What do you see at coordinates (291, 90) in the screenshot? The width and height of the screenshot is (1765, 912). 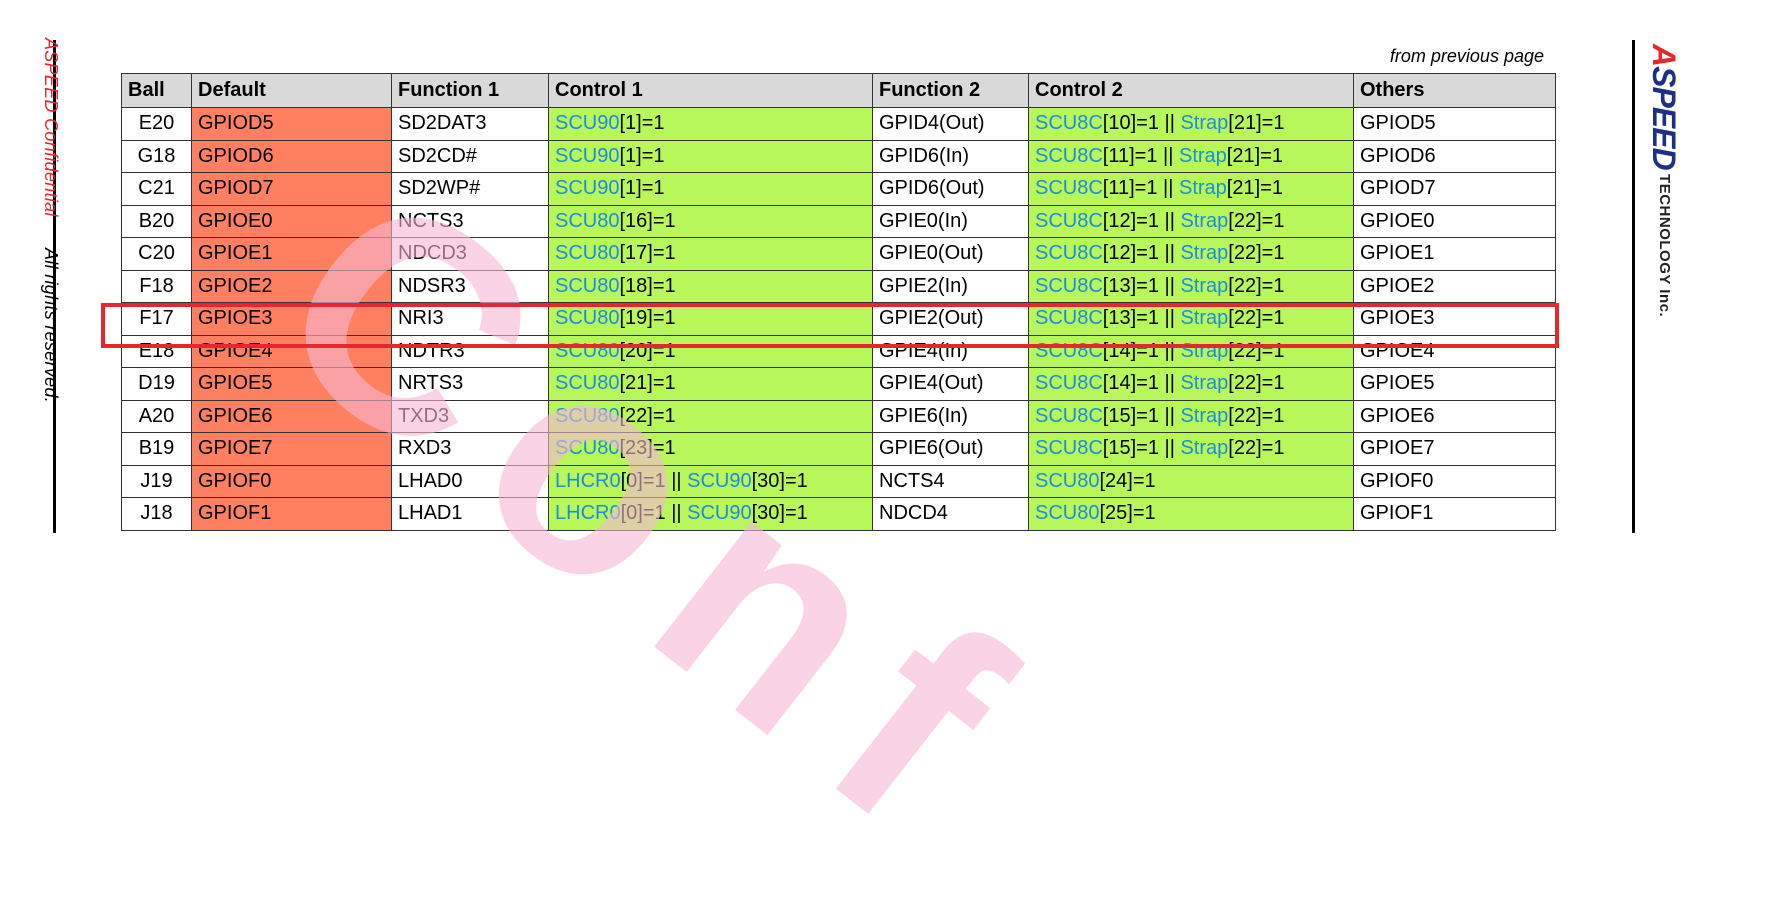 I see `column-header: Default` at bounding box center [291, 90].